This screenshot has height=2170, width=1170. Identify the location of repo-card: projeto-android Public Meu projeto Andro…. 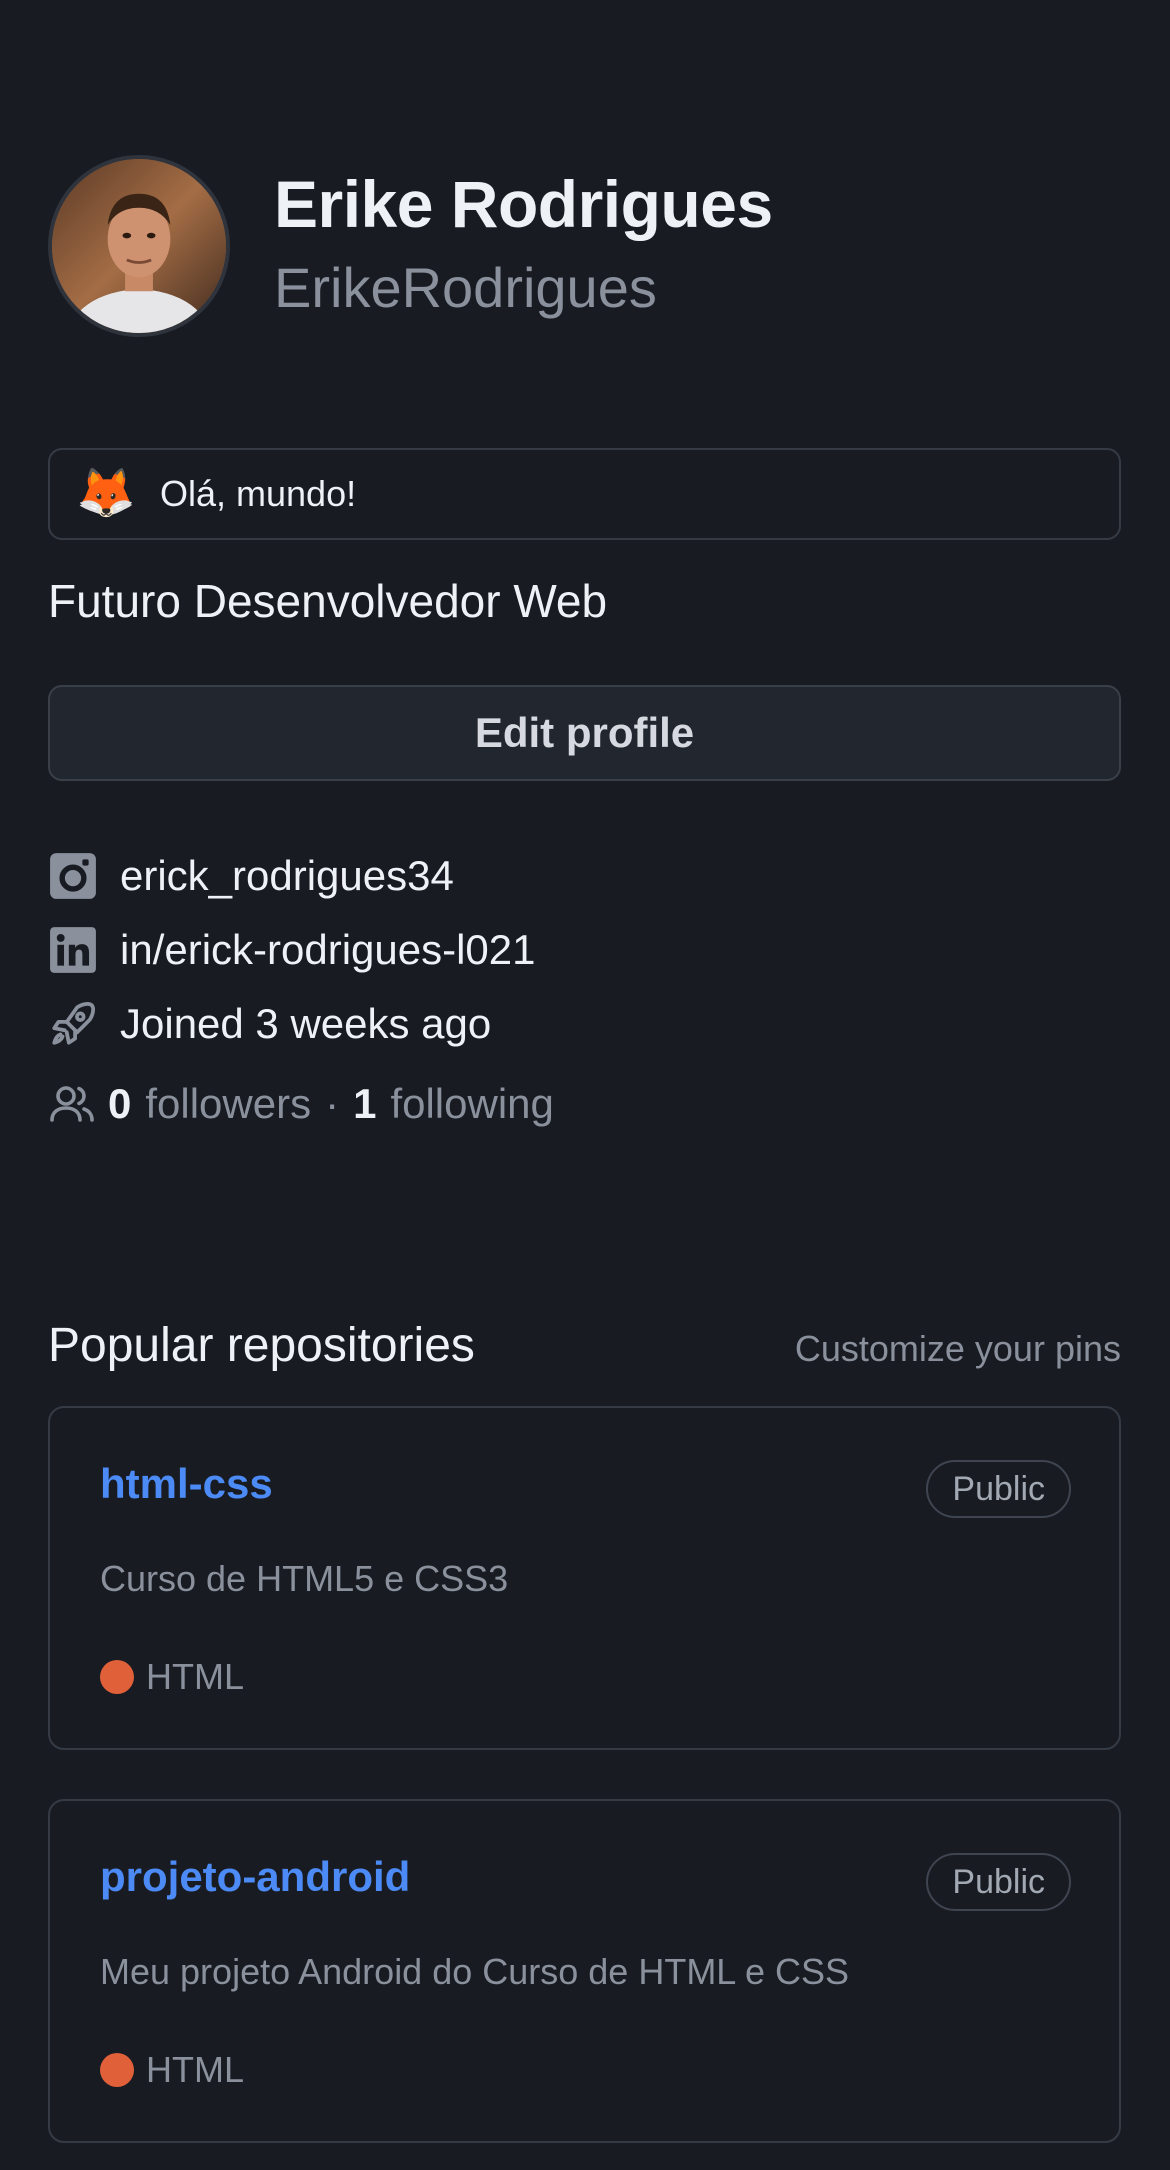
(584, 1971).